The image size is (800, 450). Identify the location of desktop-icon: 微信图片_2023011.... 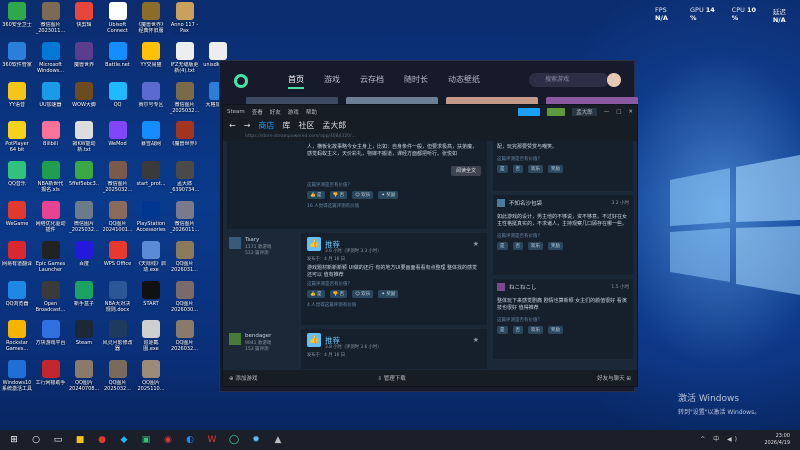
(51, 18).